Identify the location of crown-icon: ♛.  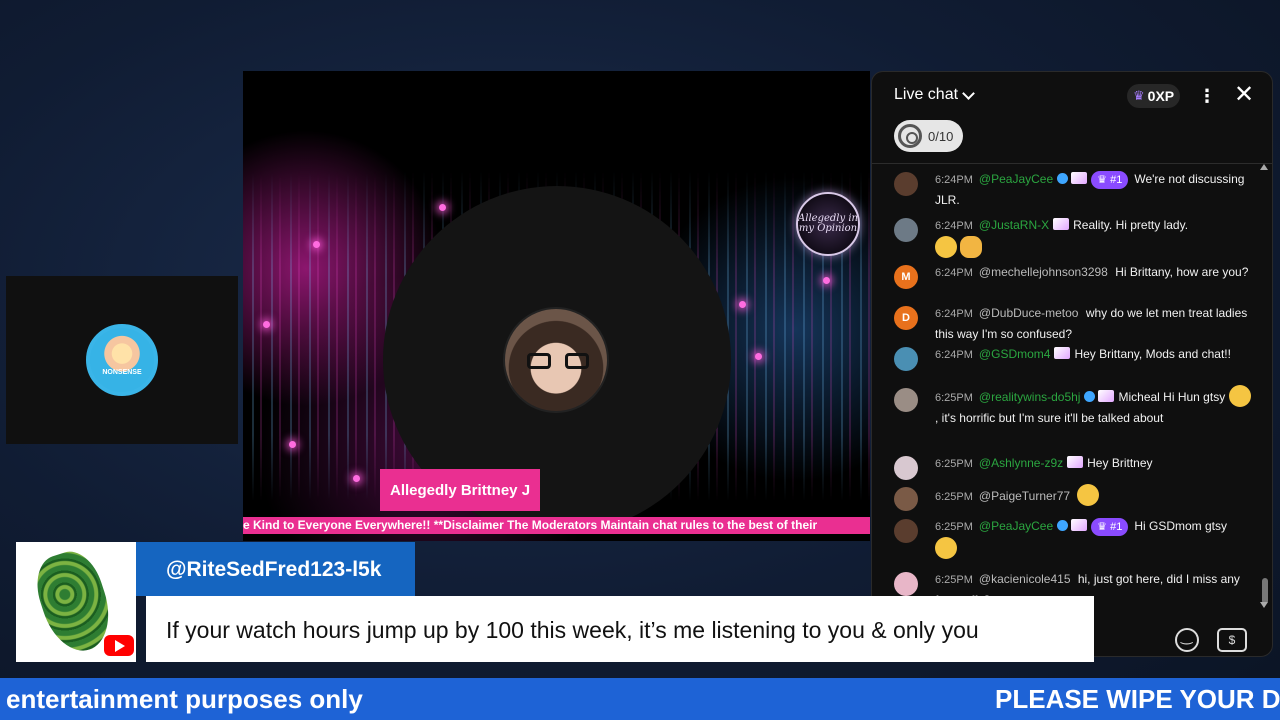
(1139, 95).